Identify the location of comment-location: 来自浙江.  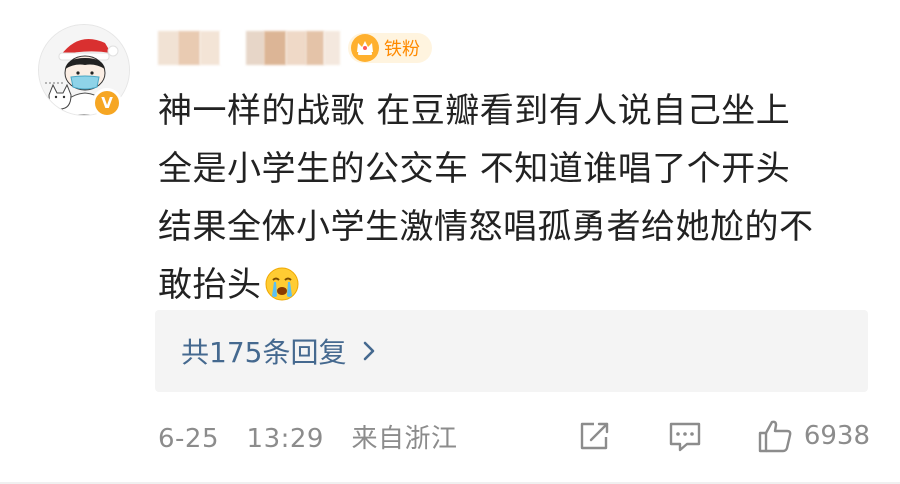
(404, 438).